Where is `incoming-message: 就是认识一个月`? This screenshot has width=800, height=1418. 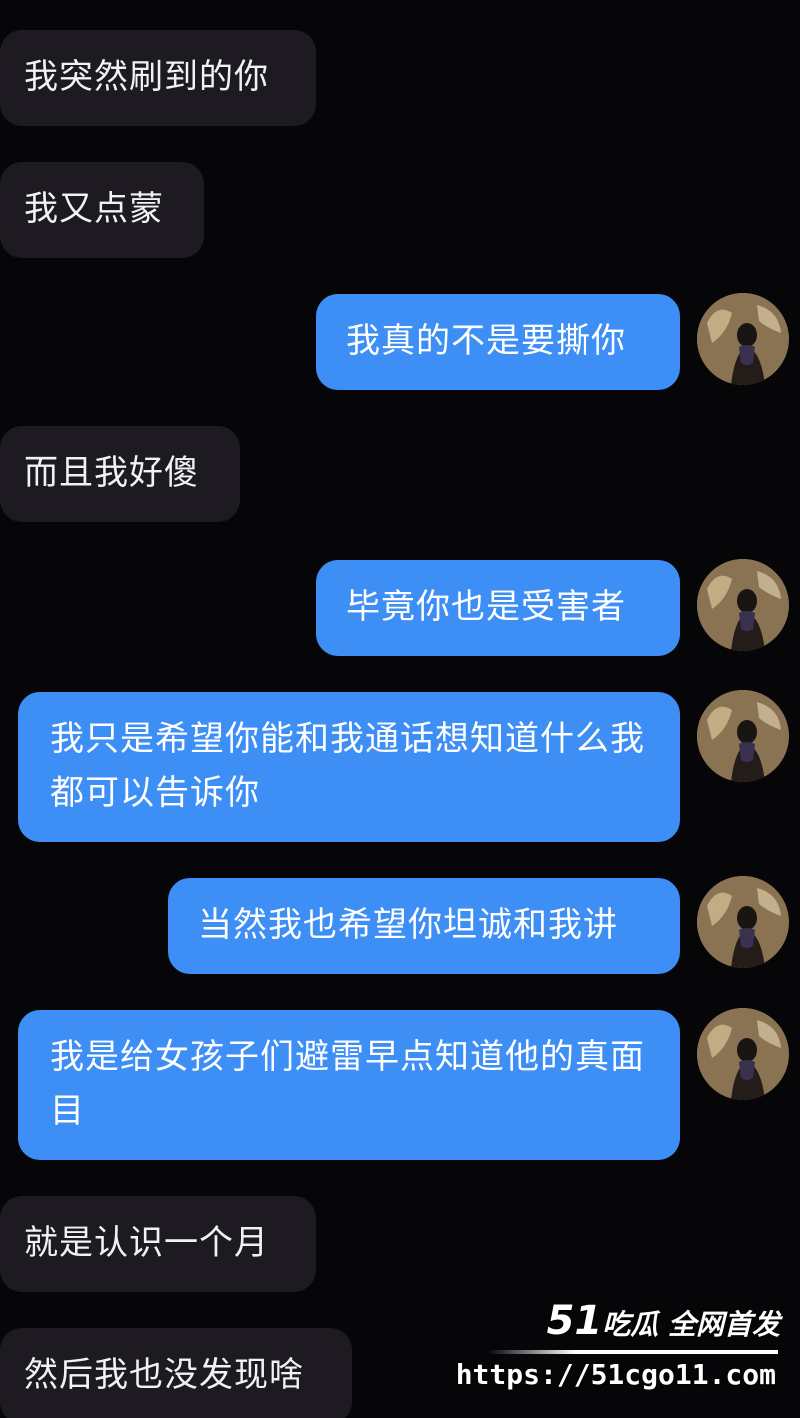
incoming-message: 就是认识一个月 is located at coordinates (158, 1244).